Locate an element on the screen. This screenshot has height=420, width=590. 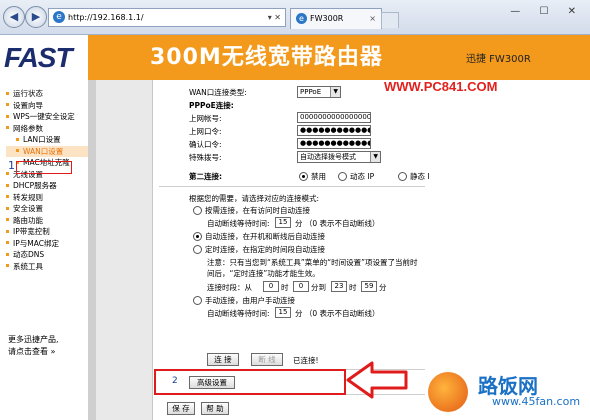
password-input: ●●●●●●●●●●●●● is located at coordinates (334, 130).